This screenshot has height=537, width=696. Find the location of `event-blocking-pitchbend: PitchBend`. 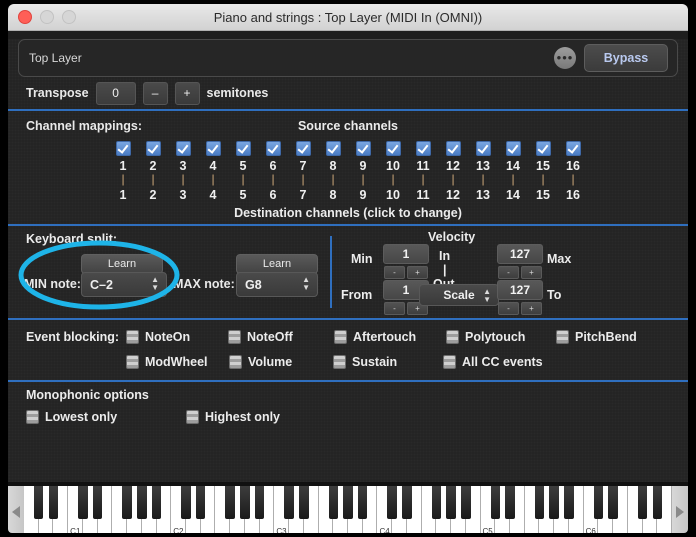

event-blocking-pitchbend: PitchBend is located at coordinates (606, 336).